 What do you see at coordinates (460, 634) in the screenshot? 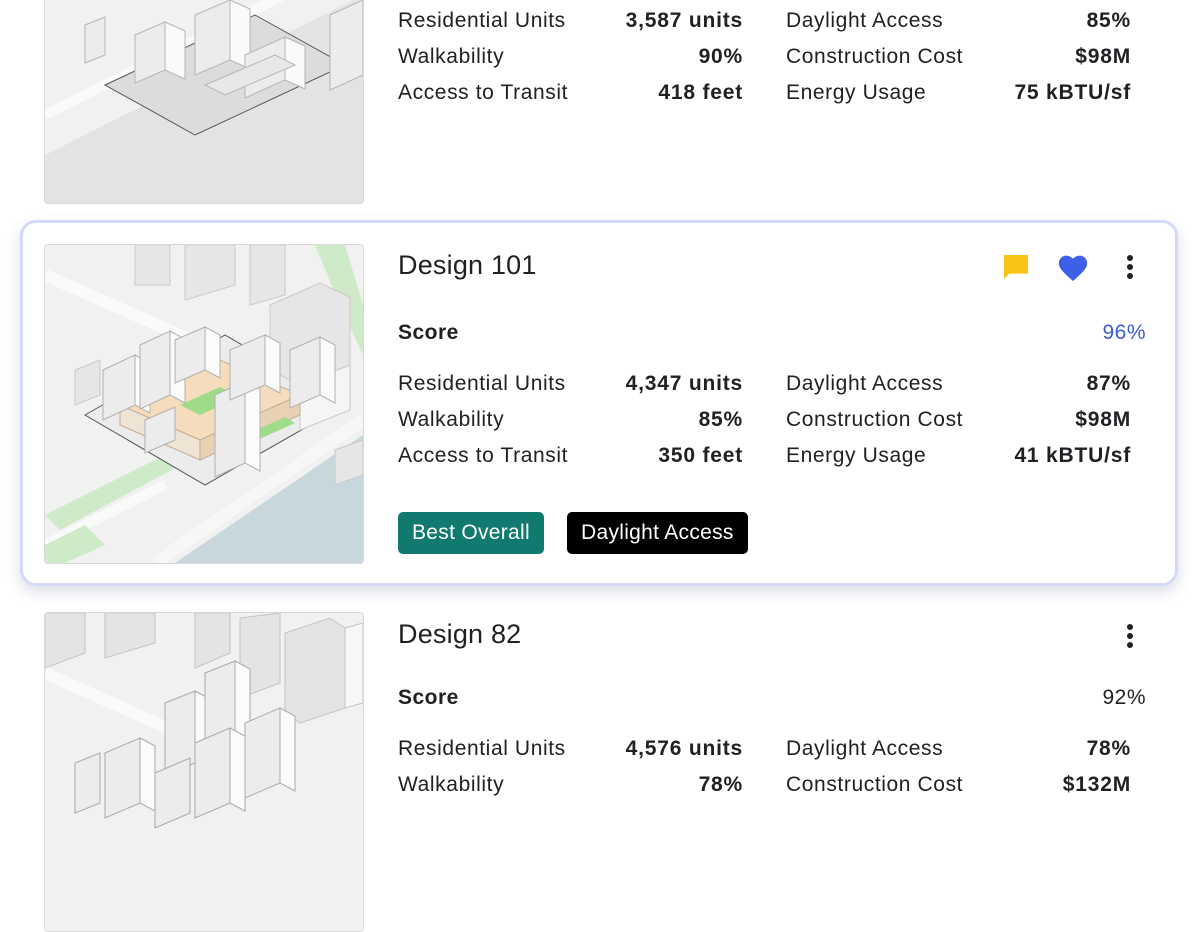
I see `design-title: Design 82` at bounding box center [460, 634].